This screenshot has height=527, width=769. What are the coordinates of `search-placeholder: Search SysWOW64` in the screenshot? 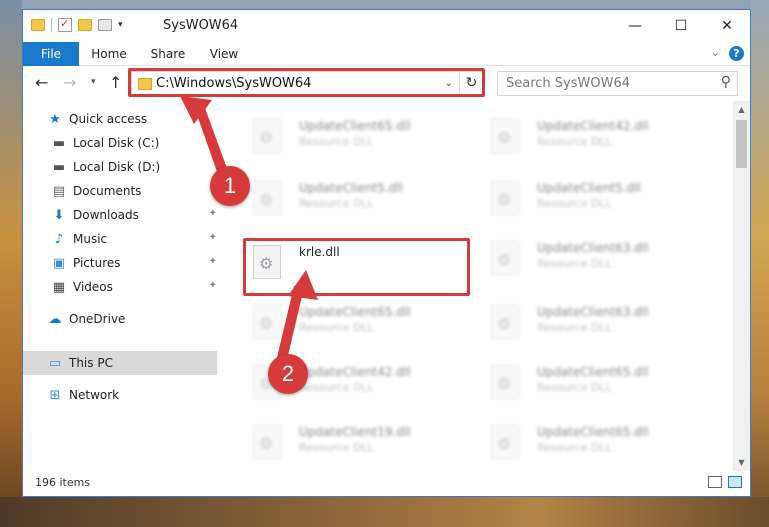 It's located at (568, 83).